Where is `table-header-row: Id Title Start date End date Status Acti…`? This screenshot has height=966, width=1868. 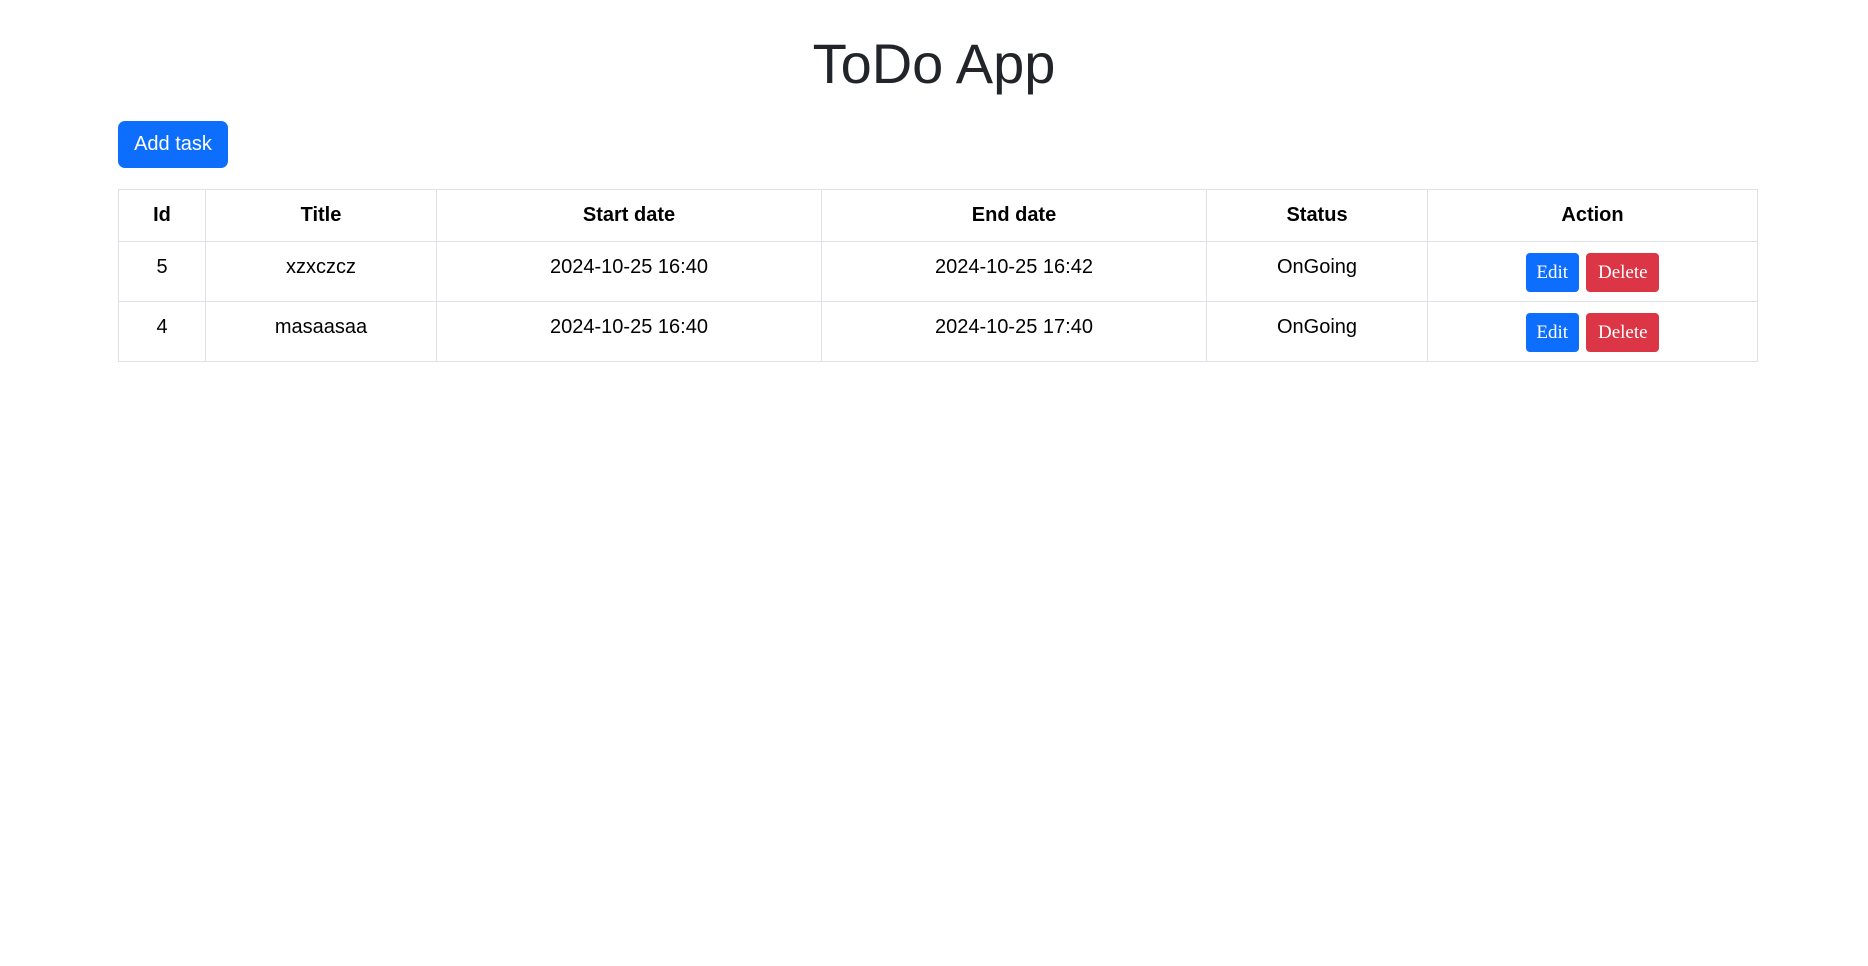
table-header-row: Id Title Start date End date Status Acti… is located at coordinates (938, 215).